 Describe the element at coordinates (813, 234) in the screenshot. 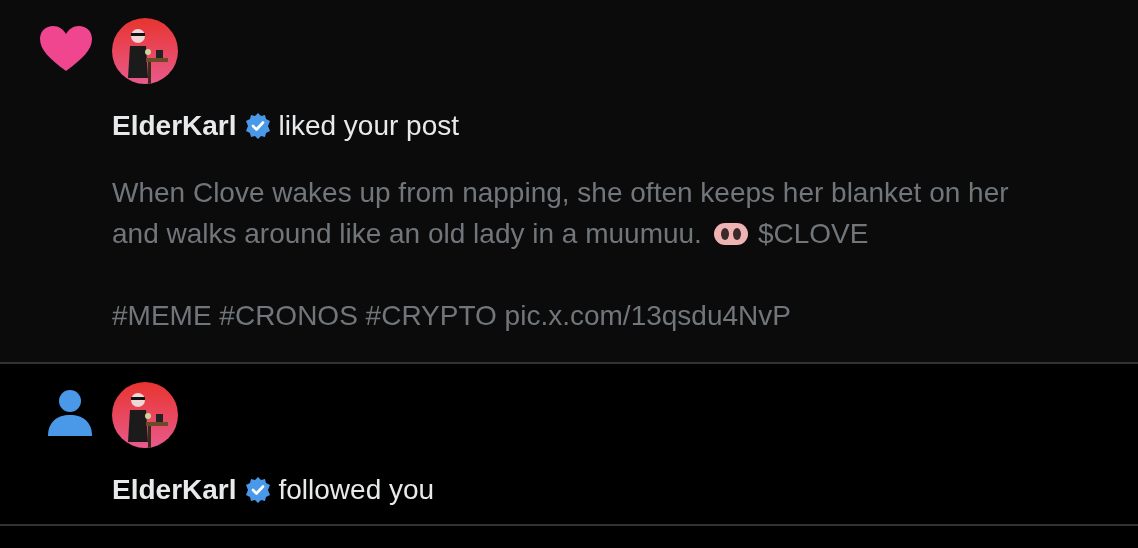

I see `cashtag-text: $CLOVE` at that location.